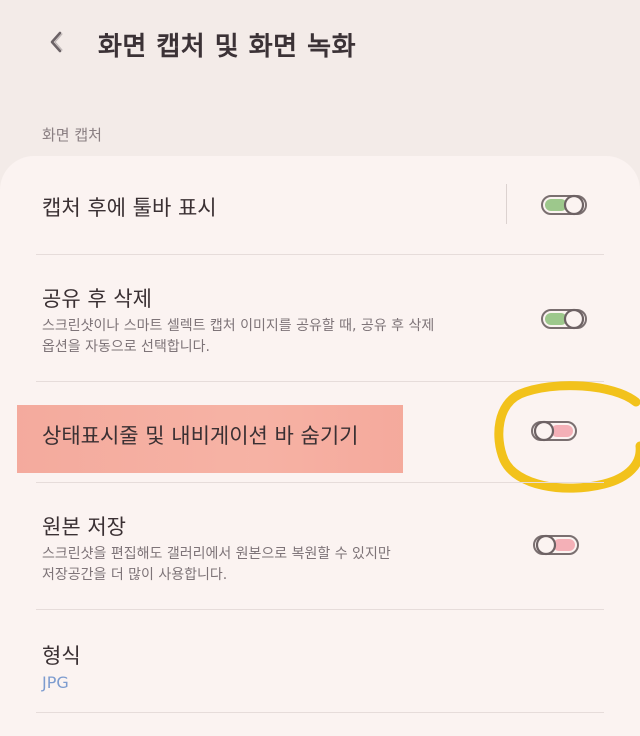 The height and width of the screenshot is (736, 640). I want to click on setting-row-toolbar: 캡처 후에 툴바 표시, so click(320, 205).